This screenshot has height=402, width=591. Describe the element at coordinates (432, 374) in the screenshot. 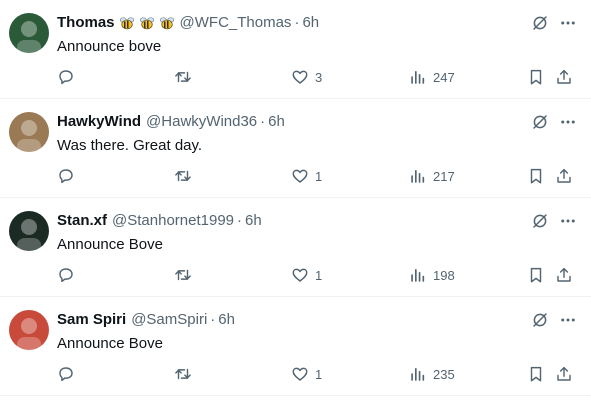

I see `views-button: 235` at that location.